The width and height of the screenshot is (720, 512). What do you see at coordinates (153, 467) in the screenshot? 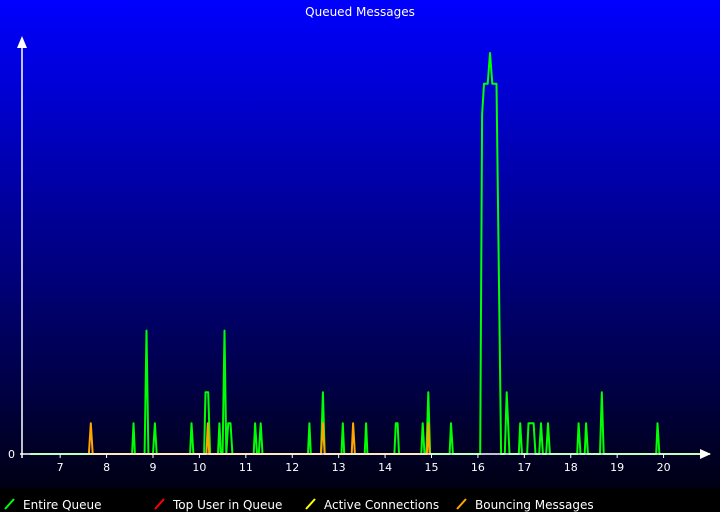
I see `x-tick-label: 9` at bounding box center [153, 467].